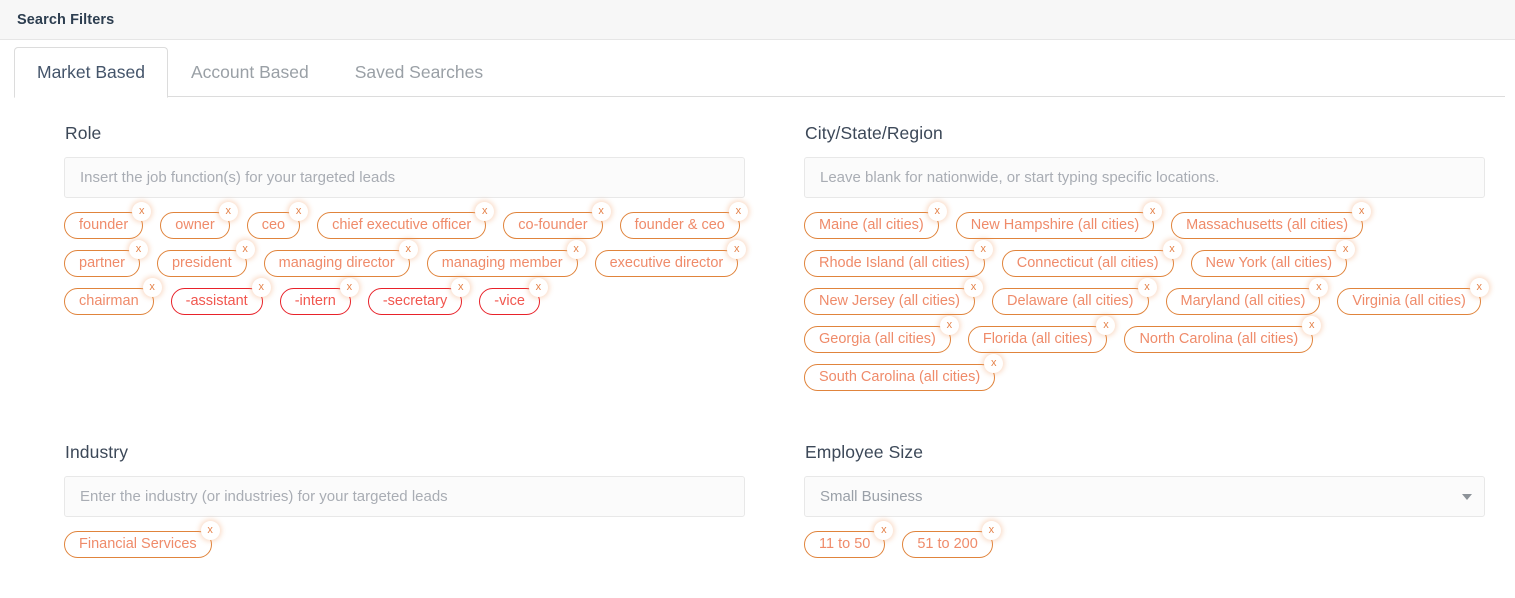 This screenshot has width=1515, height=598. What do you see at coordinates (220, 296) in the screenshot?
I see `role-tag: -assistant x` at bounding box center [220, 296].